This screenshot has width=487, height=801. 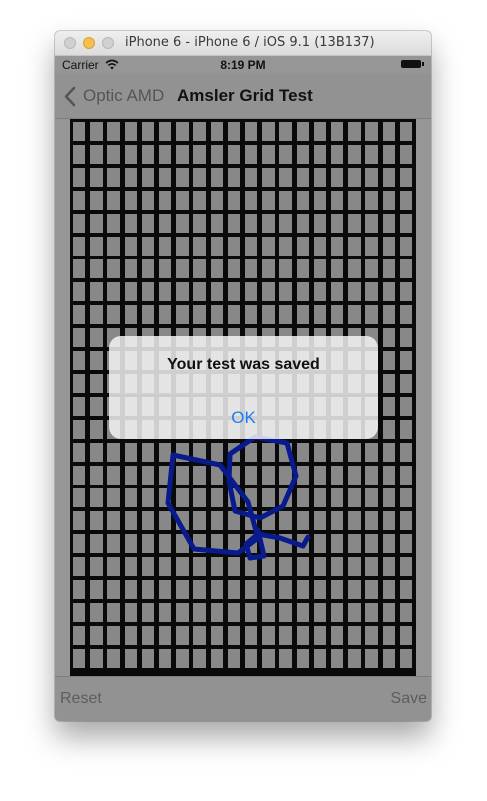 What do you see at coordinates (243, 364) in the screenshot?
I see `alert-title: Your test was saved` at bounding box center [243, 364].